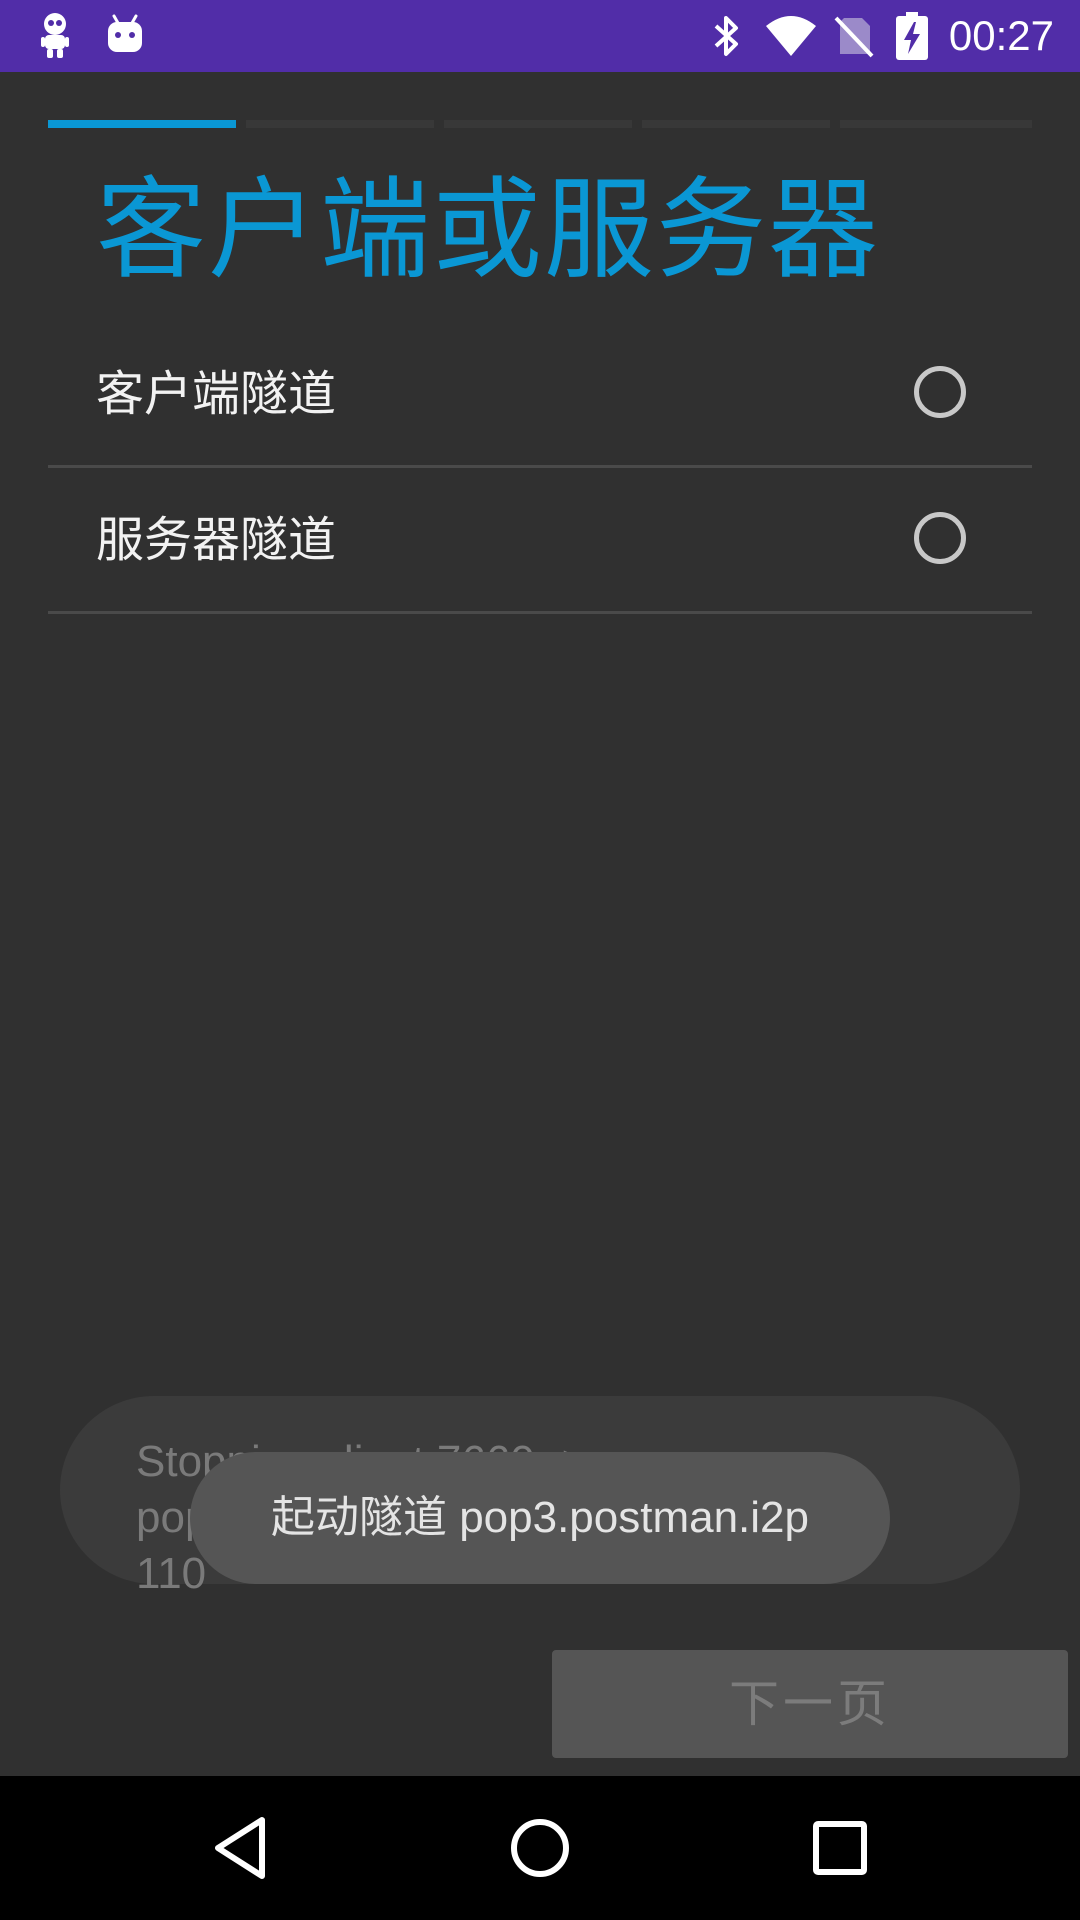 This screenshot has height=1920, width=1080. Describe the element at coordinates (216, 394) in the screenshot. I see `option-label: 客户端隧道` at that location.